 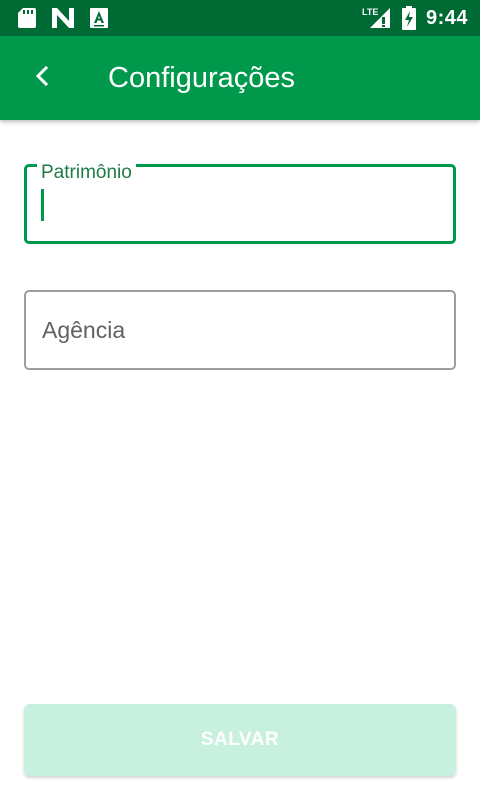 I want to click on chevron-left-icon, so click(x=42, y=78).